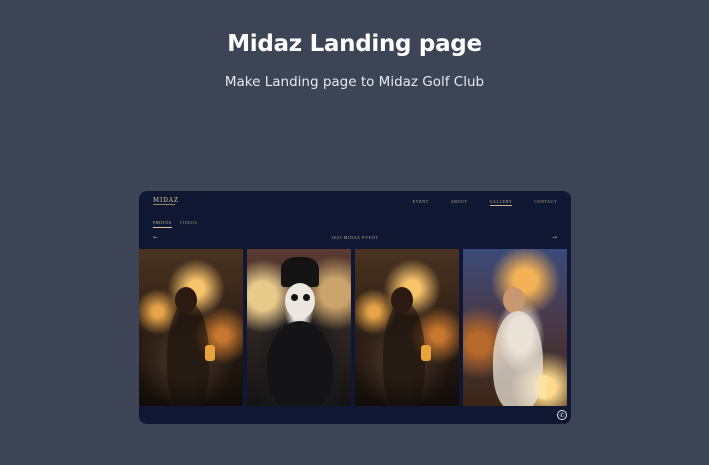 This screenshot has width=709, height=465. I want to click on page-subtitle: Make Landing page to Midaz Golf Club, so click(354, 82).